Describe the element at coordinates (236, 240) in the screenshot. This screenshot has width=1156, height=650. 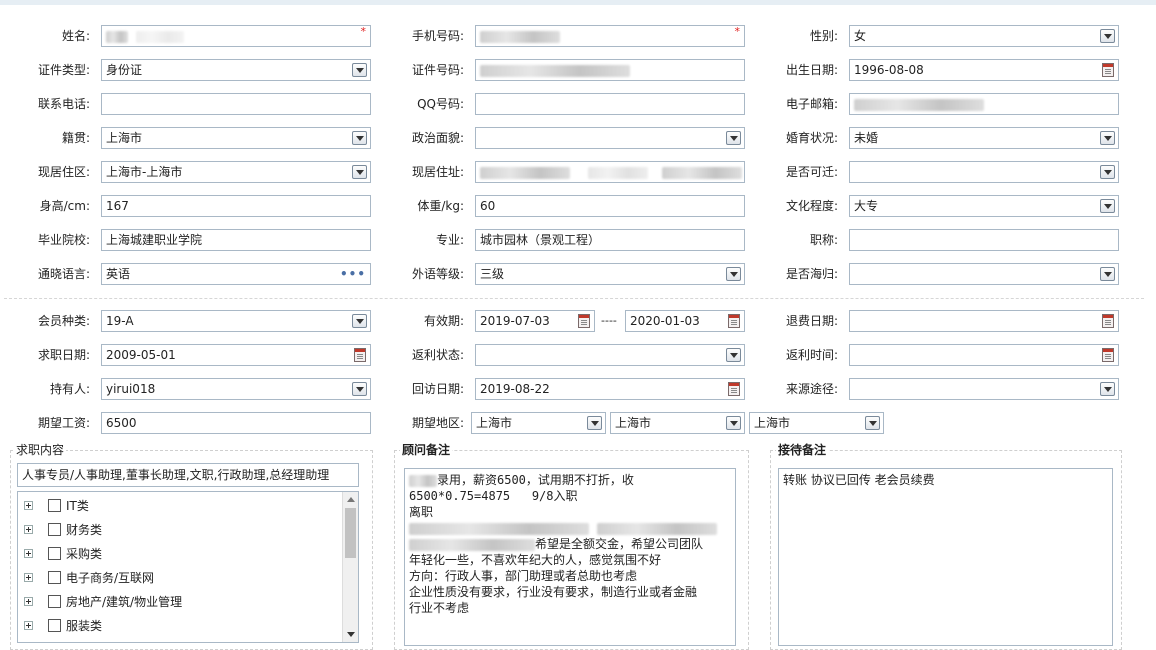
I see `school-field: 上海城建职业学院` at that location.